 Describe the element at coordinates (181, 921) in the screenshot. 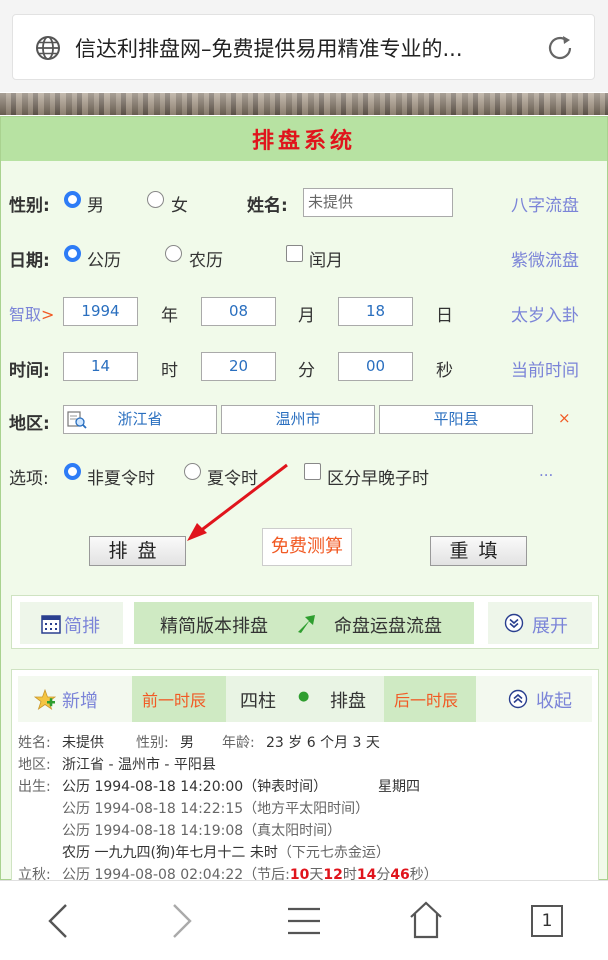

I see `forward-icon` at that location.